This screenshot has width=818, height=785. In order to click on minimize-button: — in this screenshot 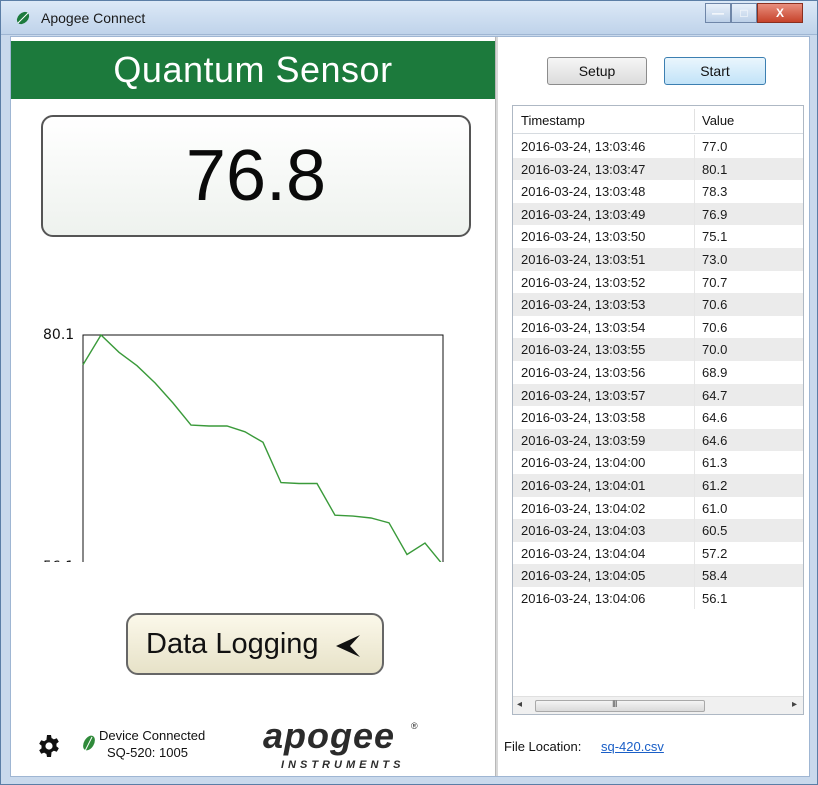, I will do `click(718, 13)`.